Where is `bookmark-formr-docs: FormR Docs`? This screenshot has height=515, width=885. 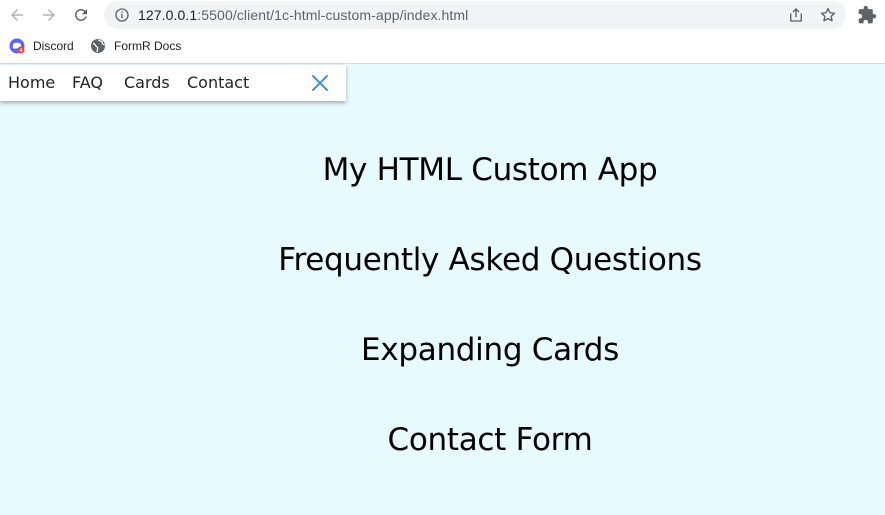
bookmark-formr-docs: FormR Docs is located at coordinates (135, 46).